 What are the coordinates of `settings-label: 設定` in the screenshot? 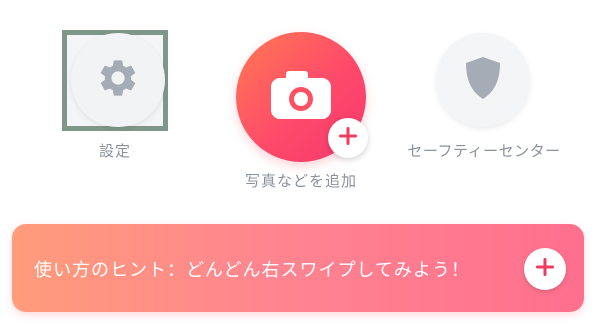 It's located at (114, 151).